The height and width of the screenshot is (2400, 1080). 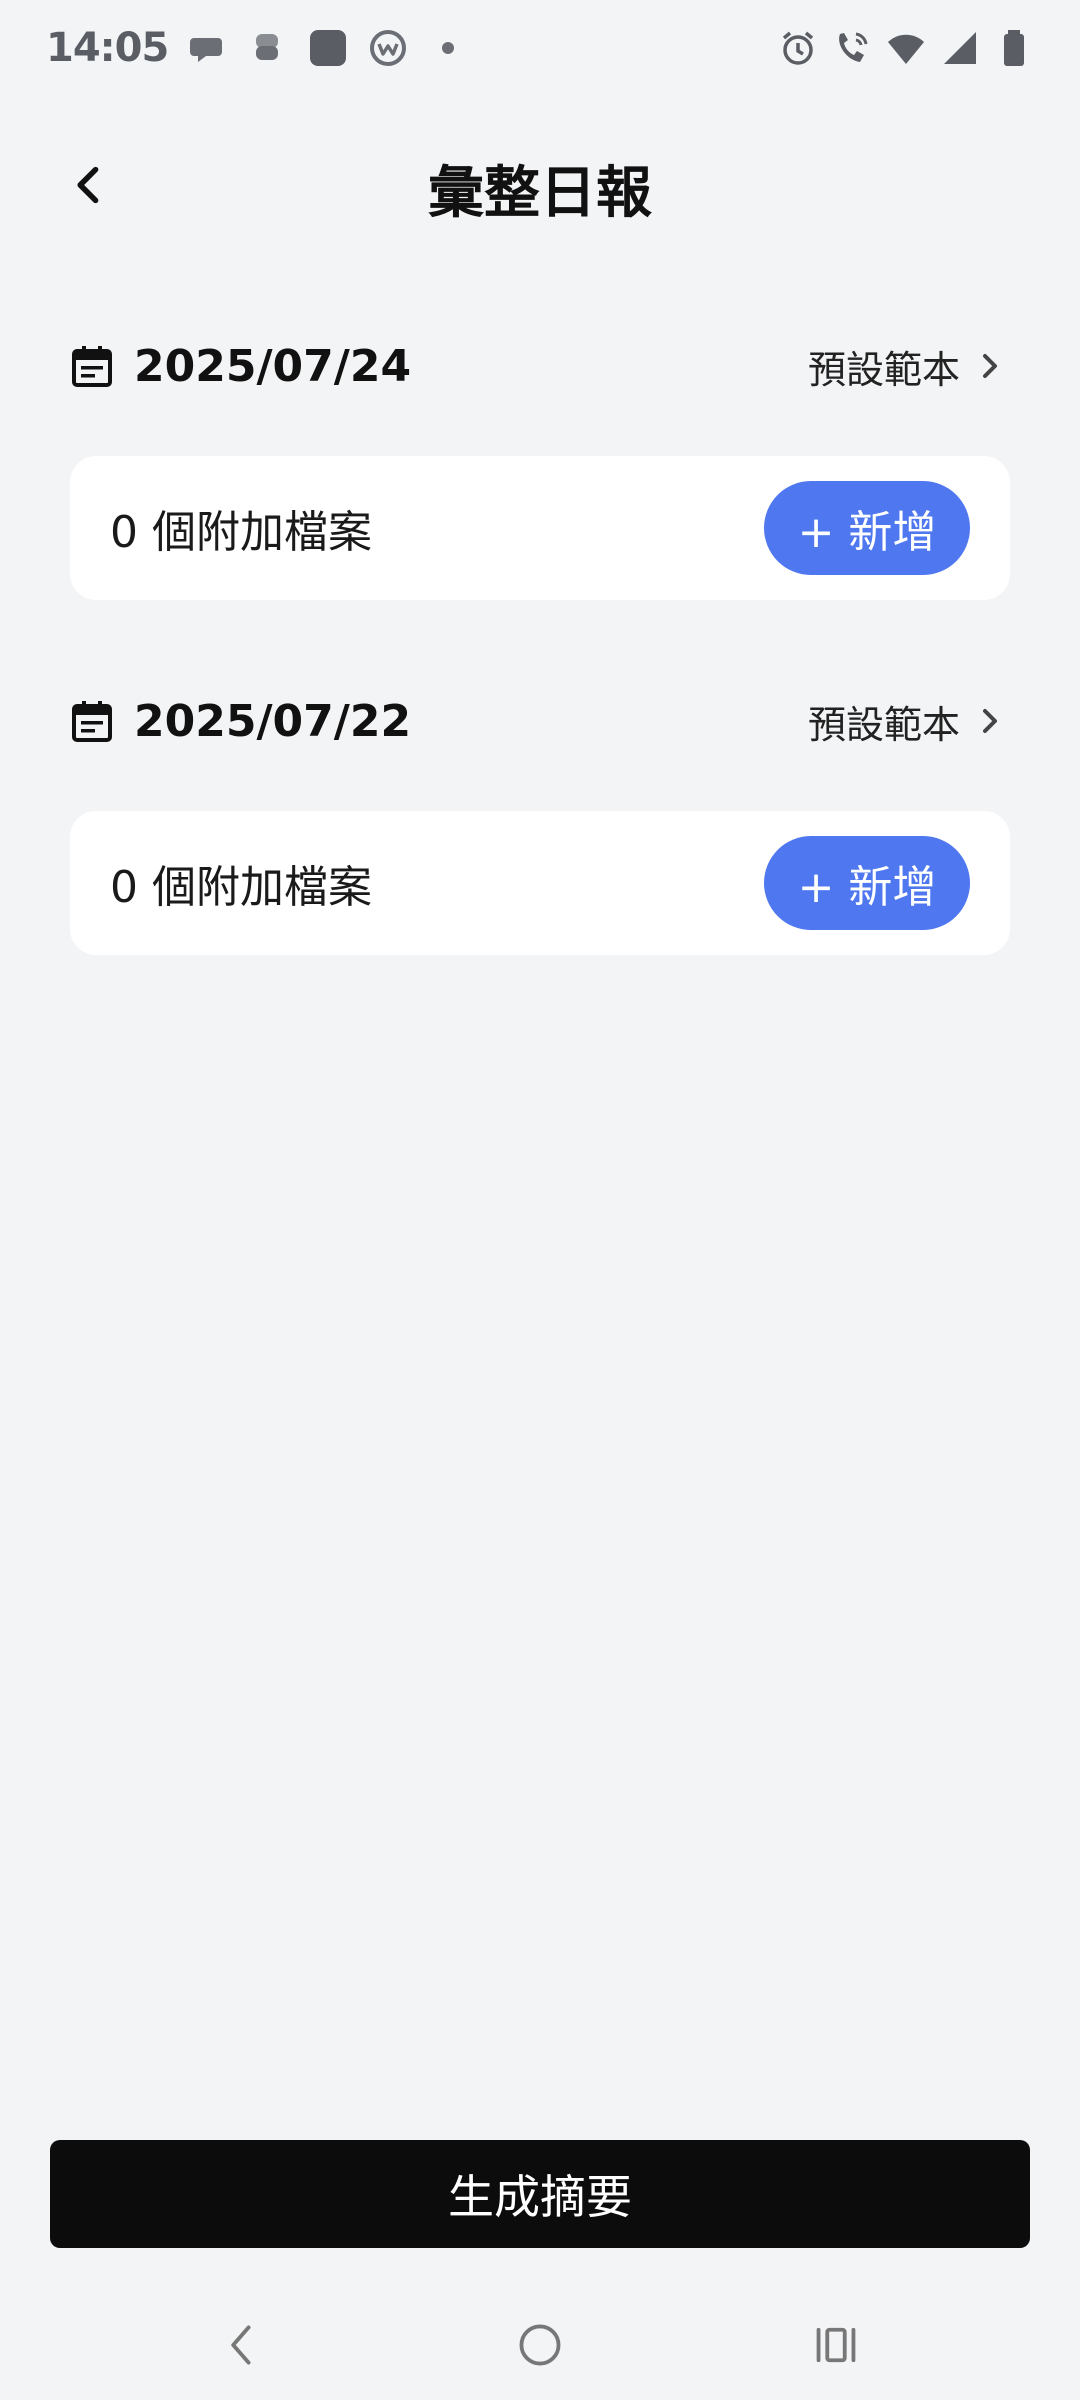 What do you see at coordinates (540, 193) in the screenshot?
I see `page-title: 彙整日報` at bounding box center [540, 193].